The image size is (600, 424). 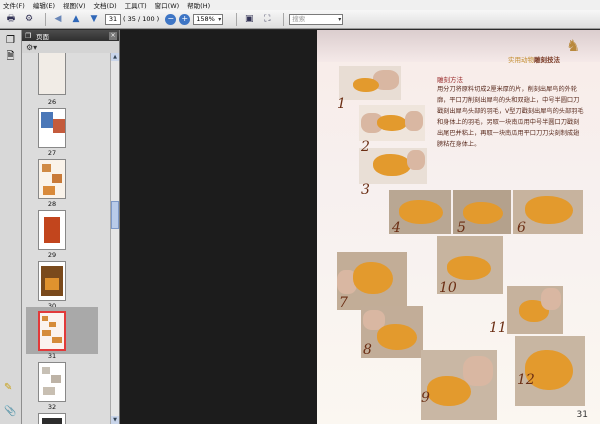 I want to click on panel-title: 页面, so click(x=42, y=36).